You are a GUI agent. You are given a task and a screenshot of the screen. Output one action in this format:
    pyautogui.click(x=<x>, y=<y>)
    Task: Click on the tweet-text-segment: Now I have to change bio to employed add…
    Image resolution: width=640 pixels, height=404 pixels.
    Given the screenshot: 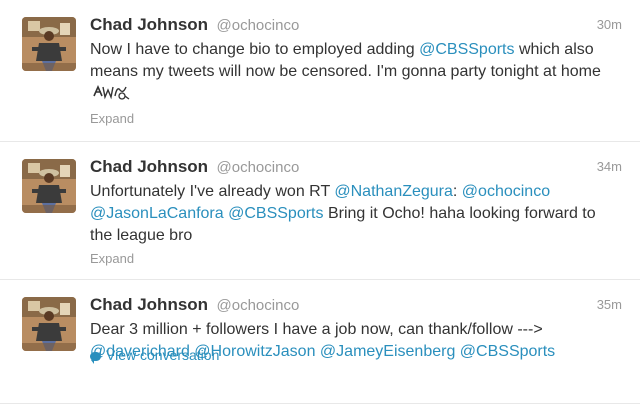 What is the action you would take?
    pyautogui.click(x=255, y=49)
    